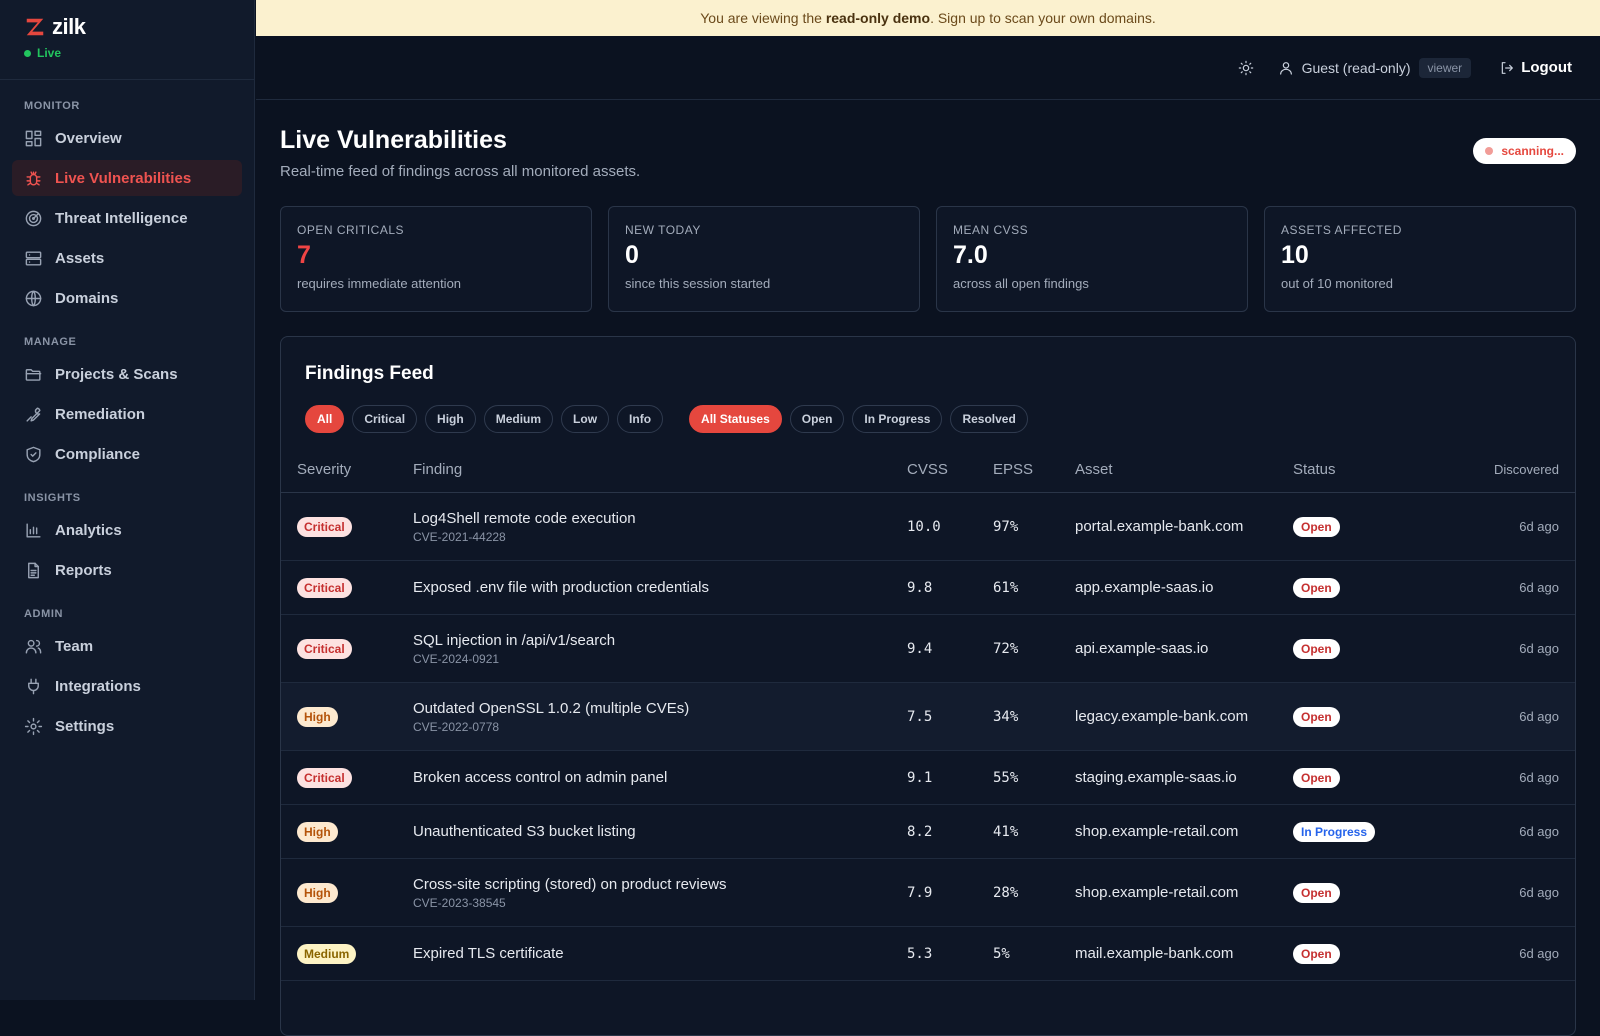 Image resolution: width=1600 pixels, height=1036 pixels. Describe the element at coordinates (33, 646) in the screenshot. I see `users-icon` at that location.